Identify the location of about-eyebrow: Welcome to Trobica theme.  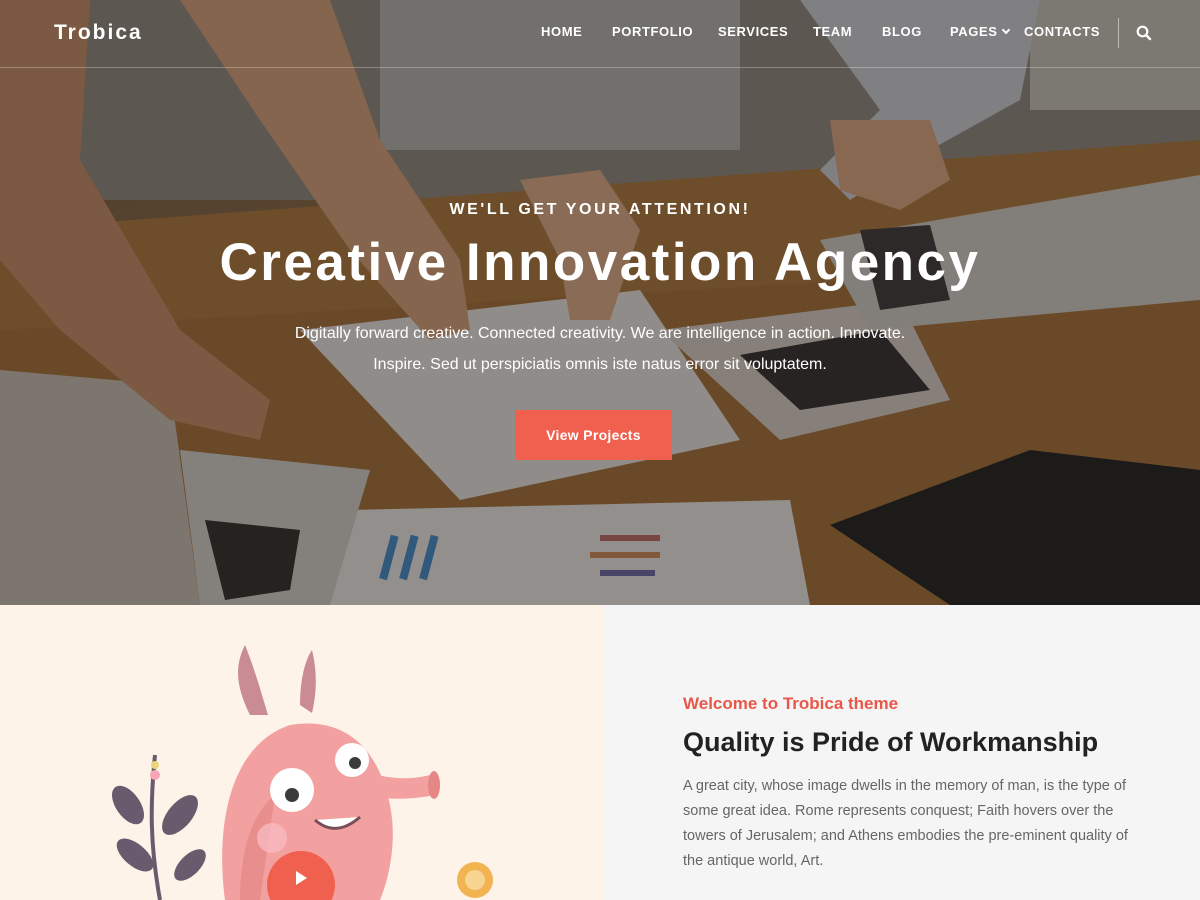
(791, 703).